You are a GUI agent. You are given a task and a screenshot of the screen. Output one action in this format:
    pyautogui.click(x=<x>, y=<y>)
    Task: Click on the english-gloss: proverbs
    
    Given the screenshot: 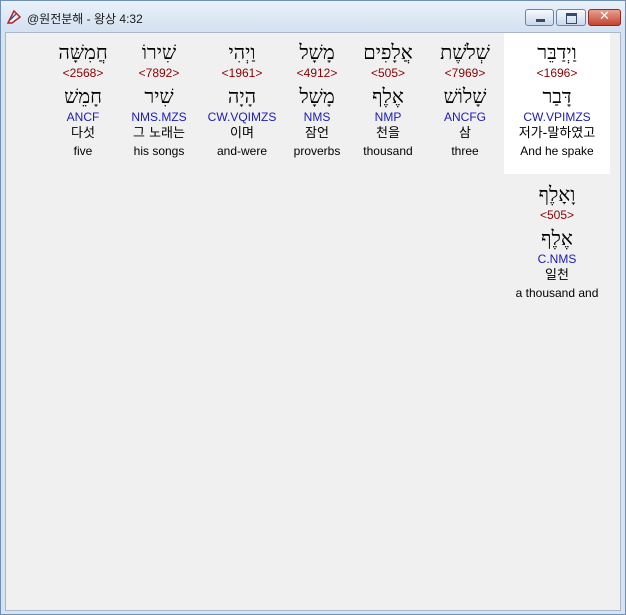 What is the action you would take?
    pyautogui.click(x=317, y=151)
    